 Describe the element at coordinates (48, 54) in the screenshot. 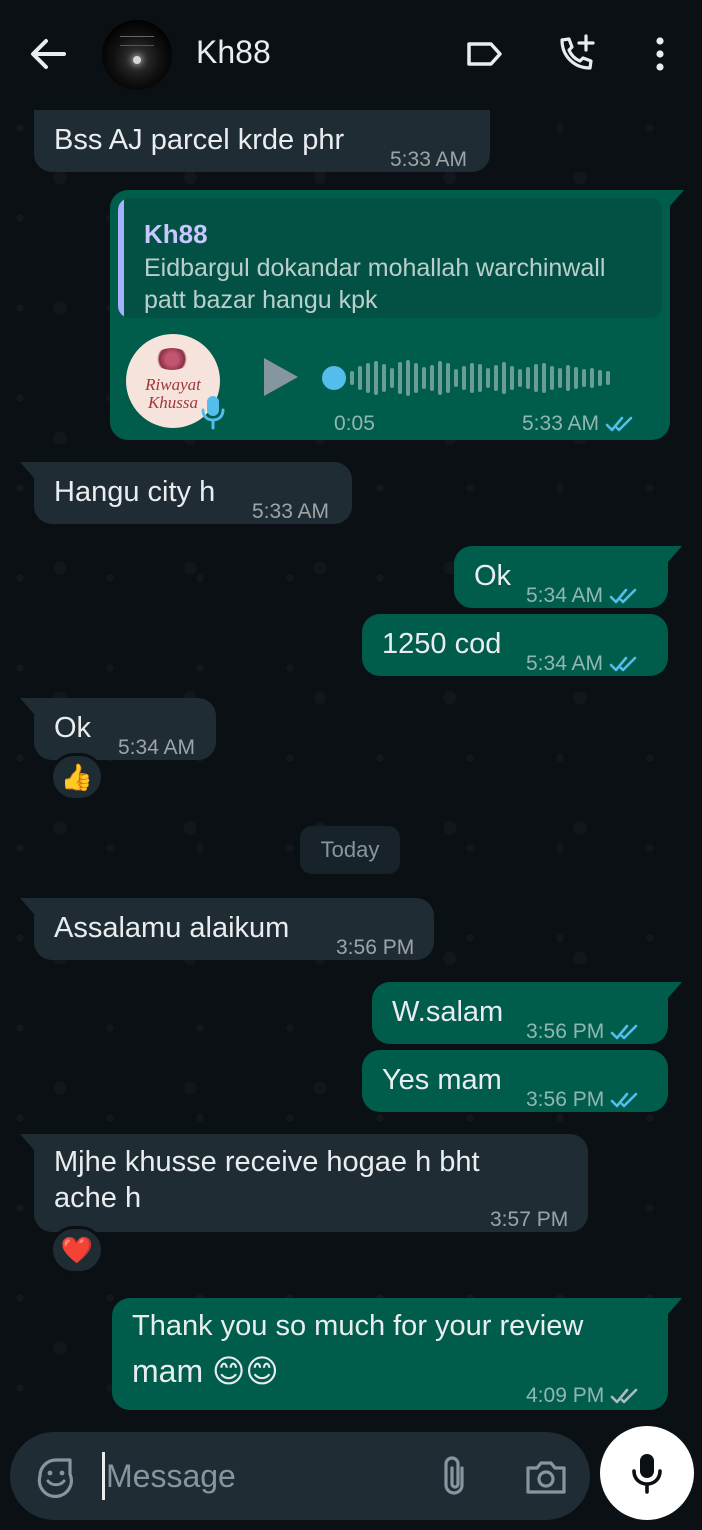

I see `back-arrow-icon` at that location.